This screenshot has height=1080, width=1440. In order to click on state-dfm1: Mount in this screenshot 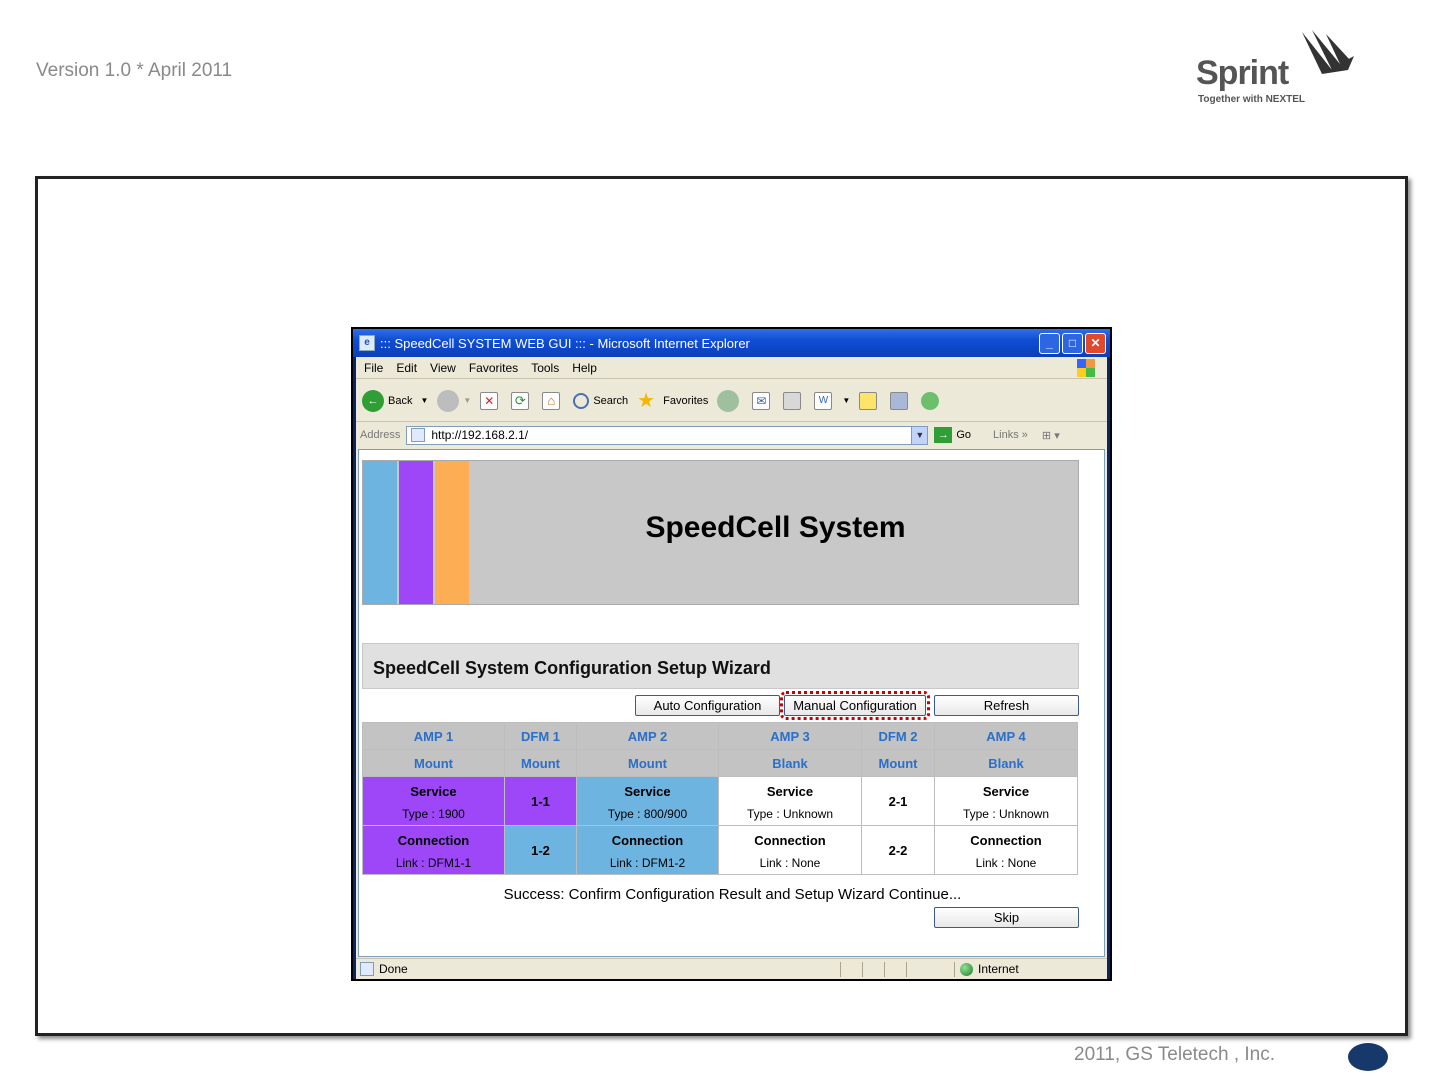, I will do `click(540, 763)`.